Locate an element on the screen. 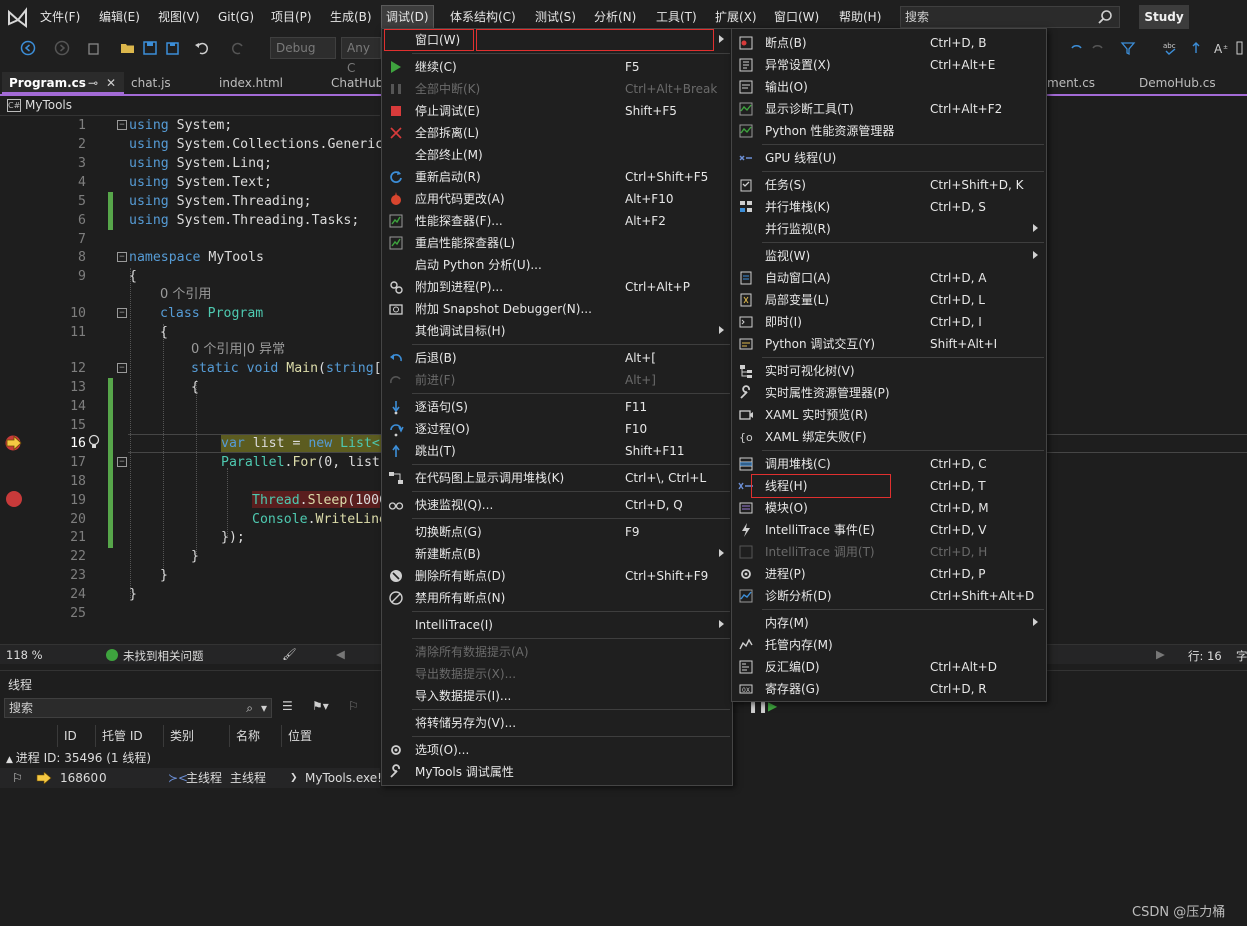 The width and height of the screenshot is (1247, 926). filter-flag-icon: ⚐ is located at coordinates (353, 706).